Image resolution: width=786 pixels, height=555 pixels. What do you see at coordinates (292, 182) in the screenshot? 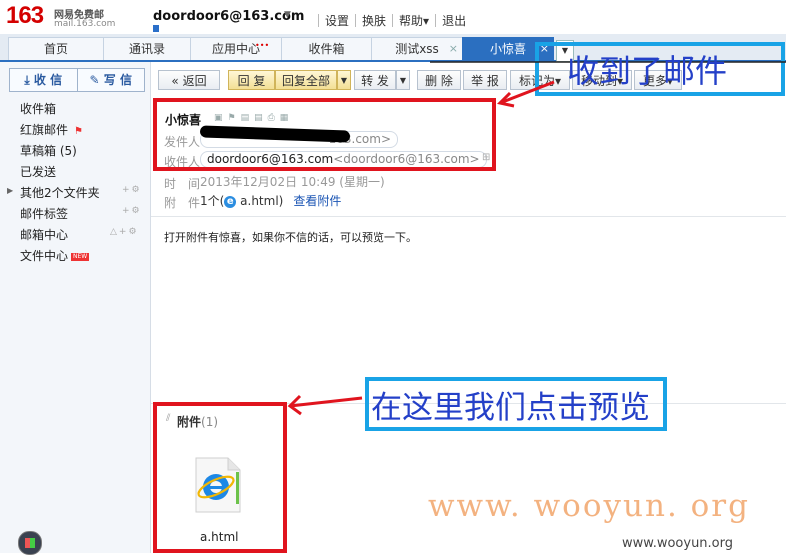
I see `time-value: 2013年12月02日 10:49 (星期一)` at bounding box center [292, 182].